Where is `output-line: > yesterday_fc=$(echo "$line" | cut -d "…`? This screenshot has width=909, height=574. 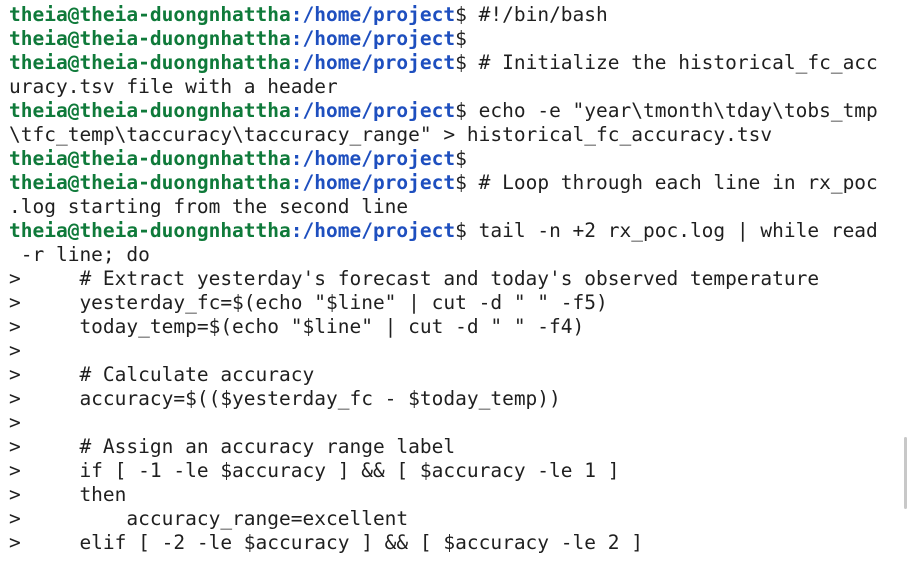
output-line: > yesterday_fc=$(echo "$line" | cut -d "… is located at coordinates (308, 302).